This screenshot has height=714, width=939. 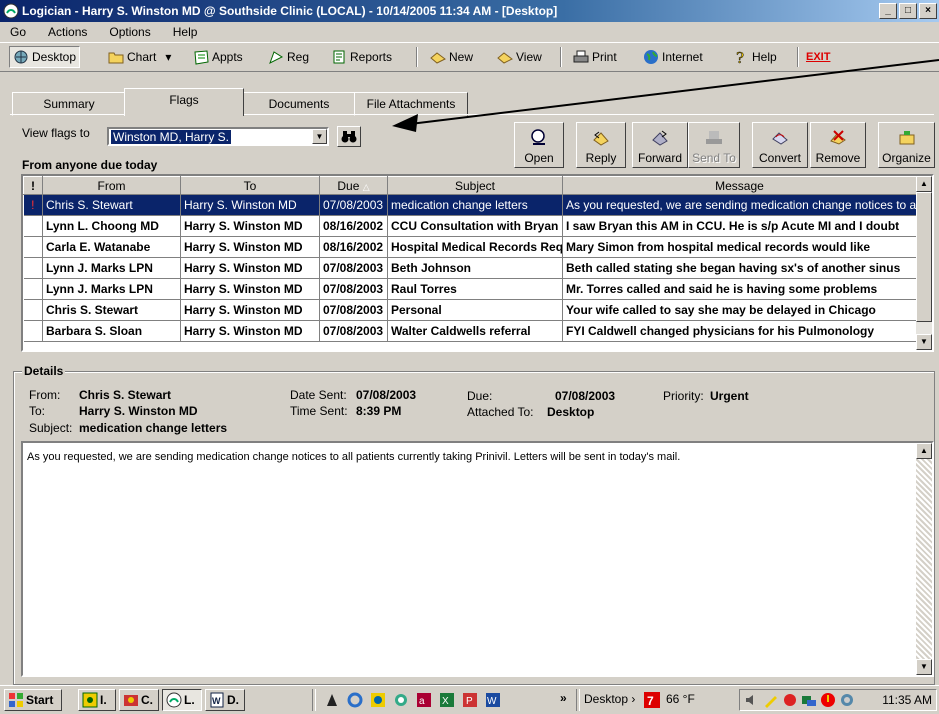 What do you see at coordinates (461, 57) in the screenshot?
I see `new-label: New` at bounding box center [461, 57].